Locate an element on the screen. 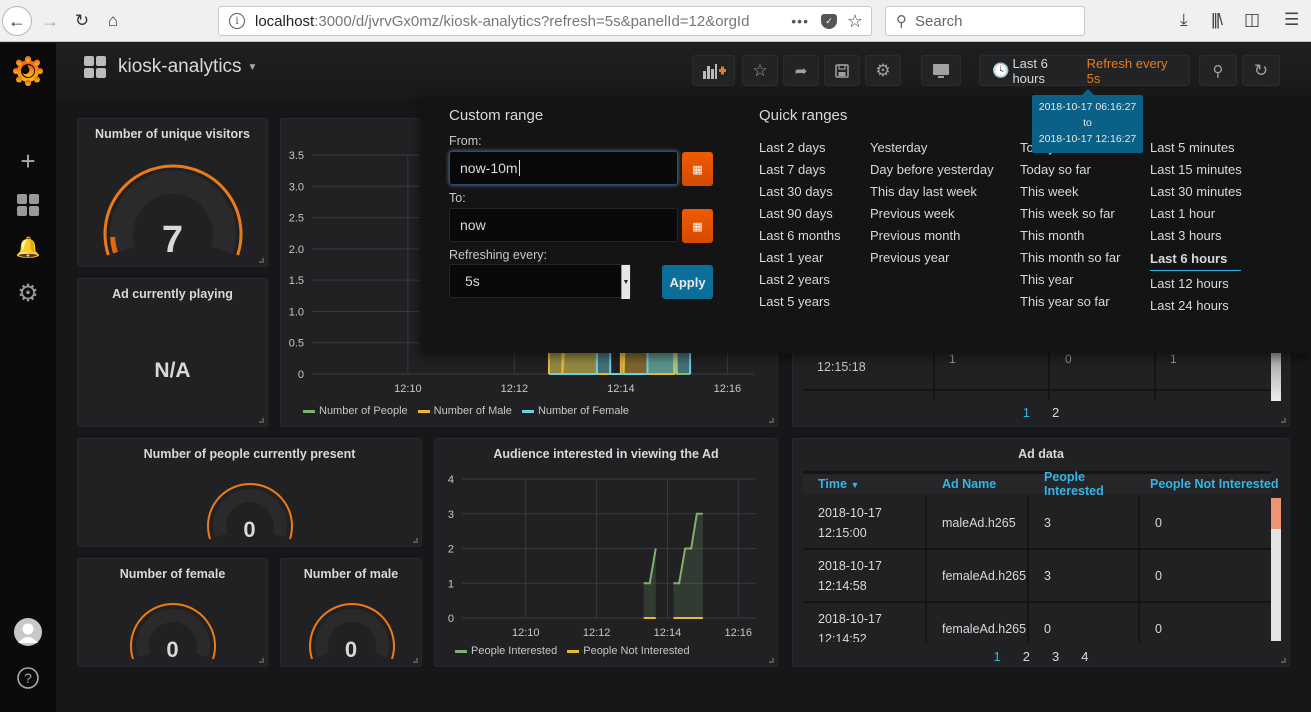 The width and height of the screenshot is (1311, 712). tv-mode-button is located at coordinates (941, 70).